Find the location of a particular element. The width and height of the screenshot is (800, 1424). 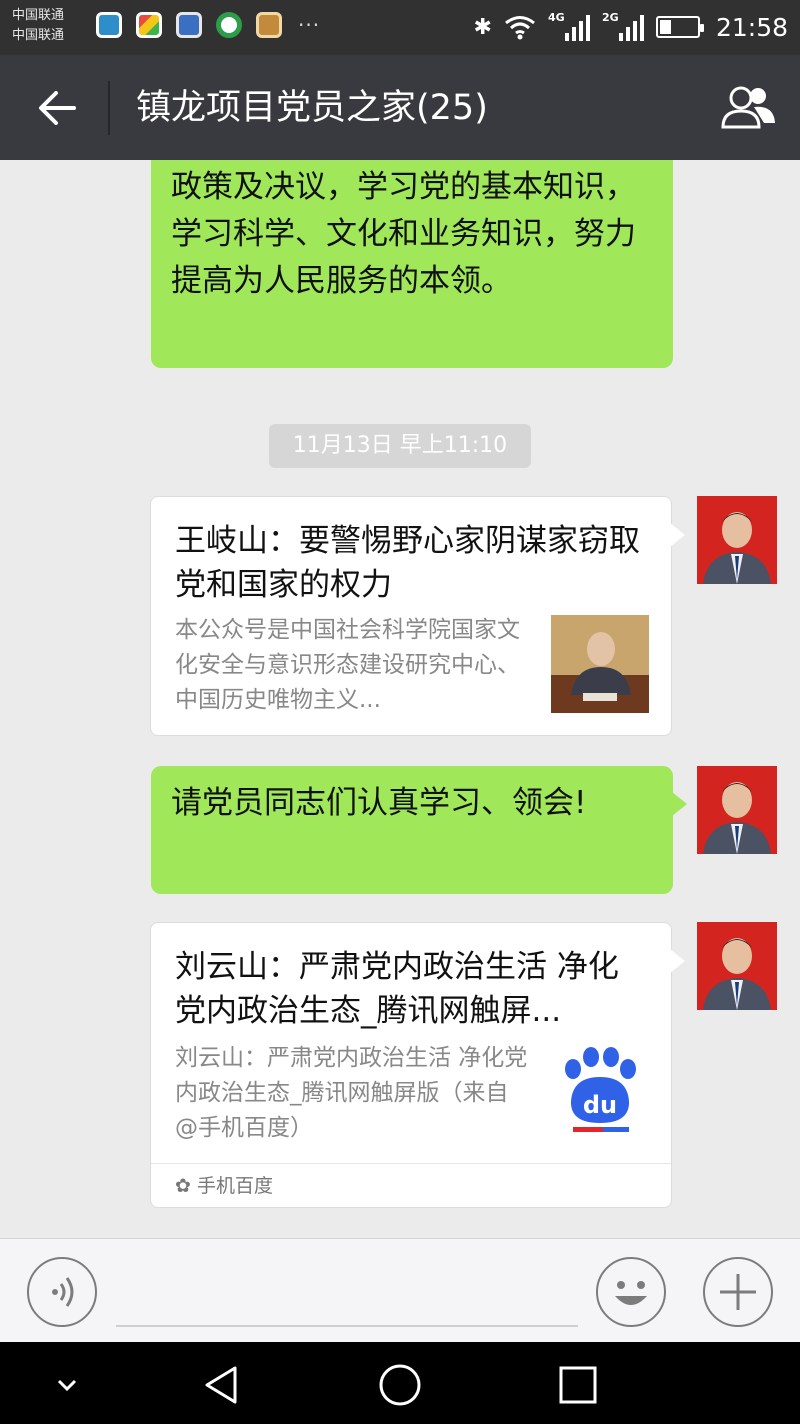

baidu-paw-icon is located at coordinates (600, 1089).